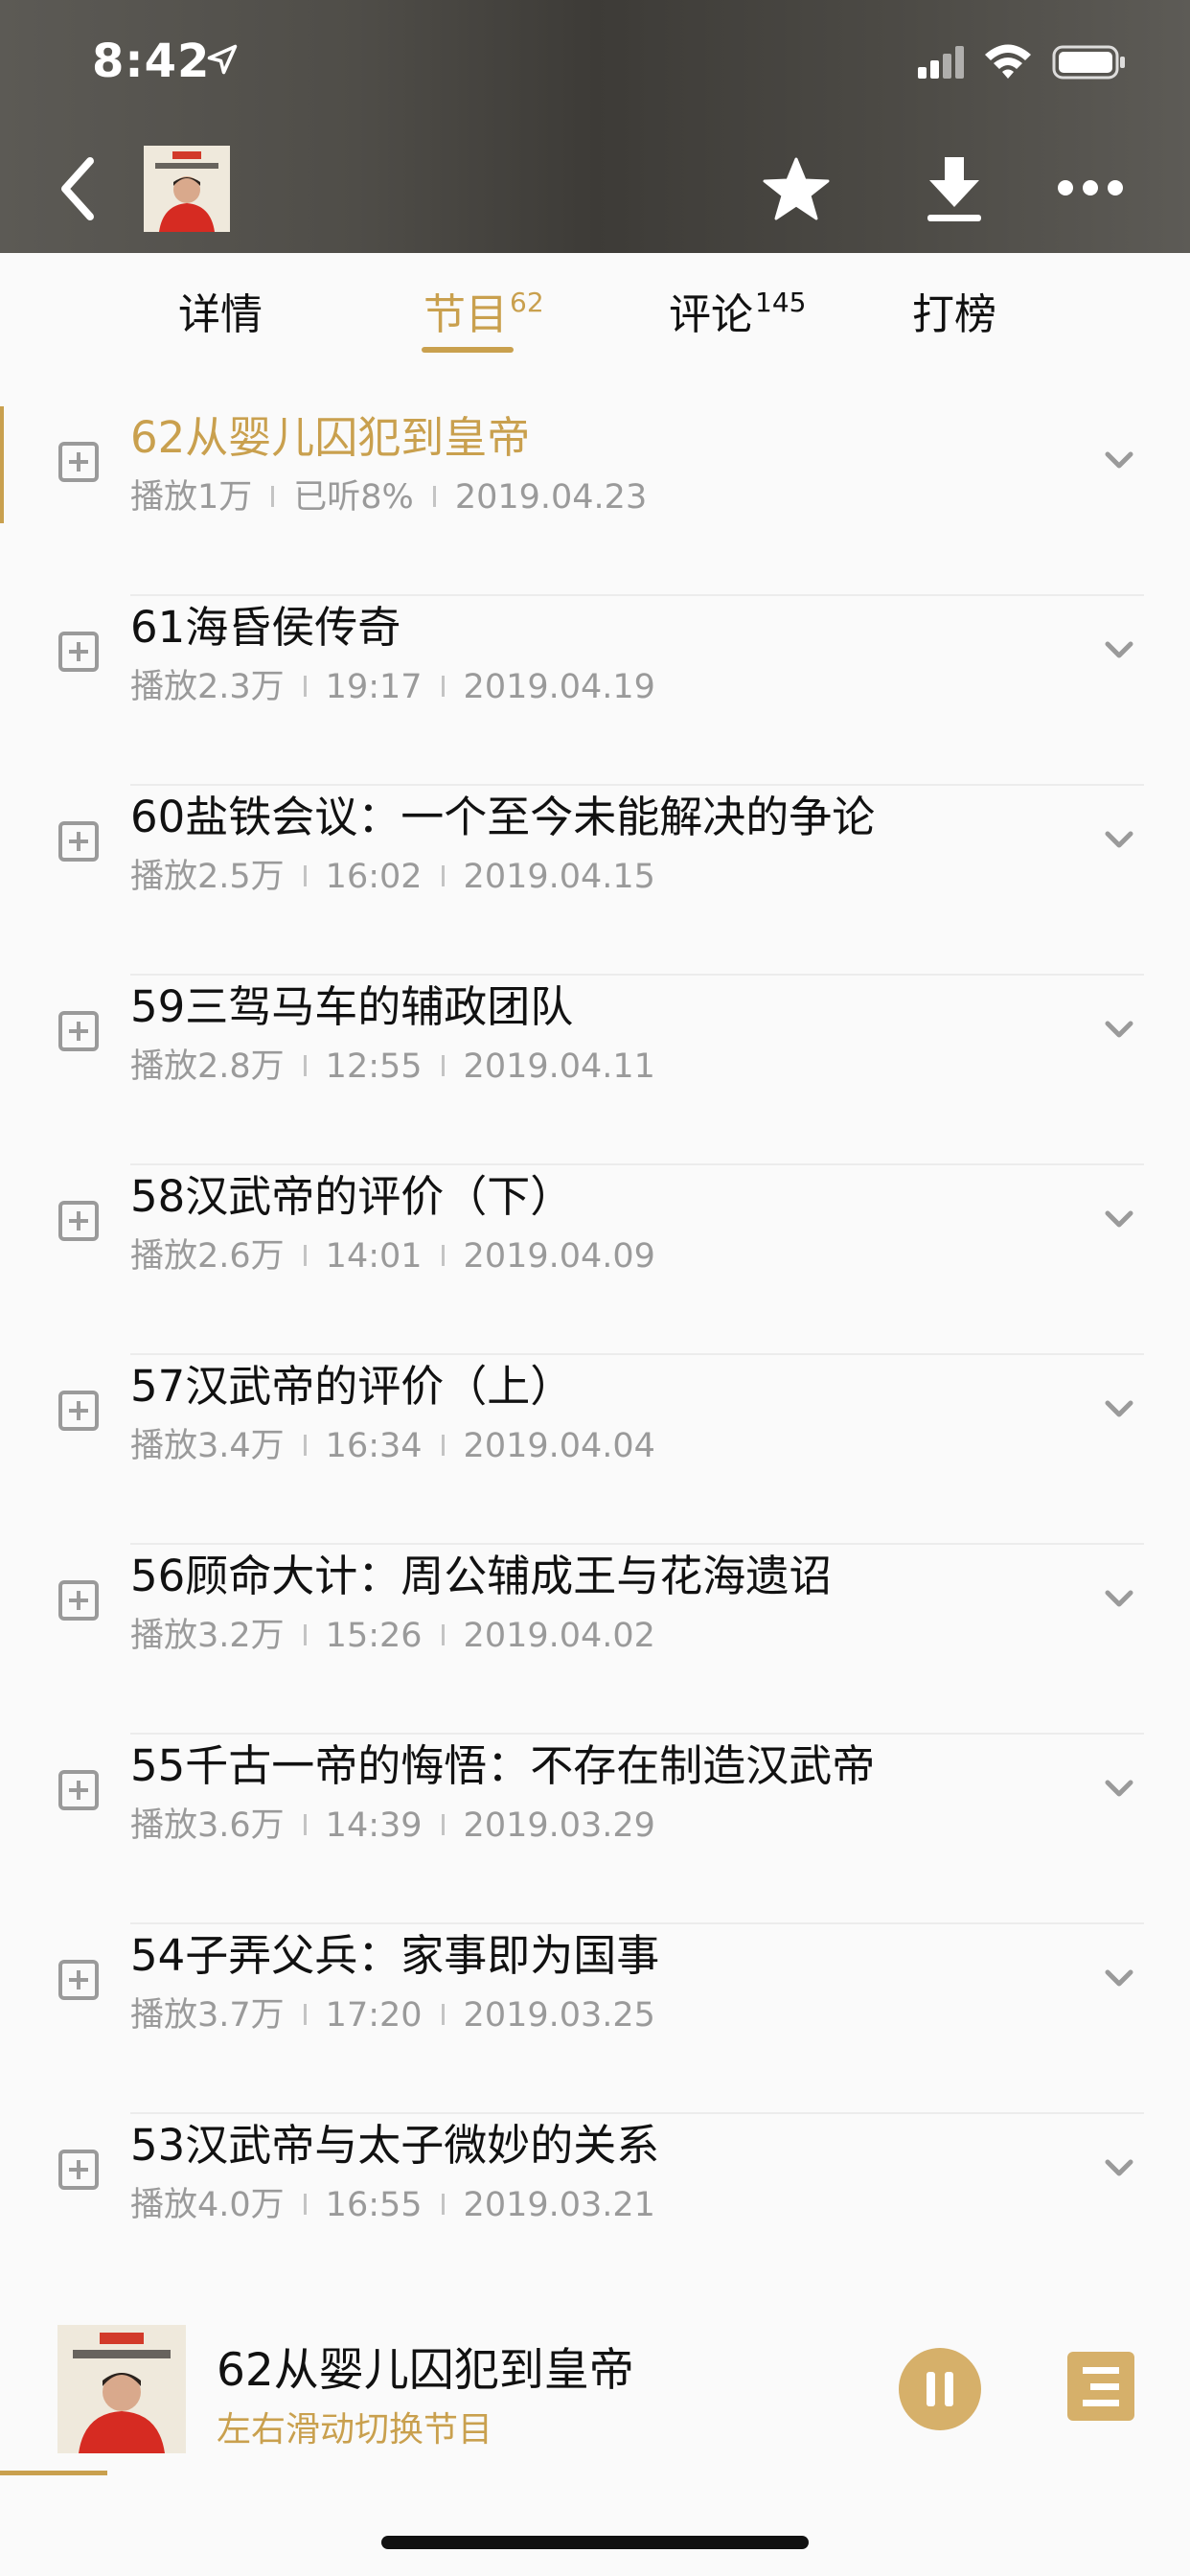  What do you see at coordinates (207, 2015) in the screenshot?
I see `episode-plays: 播放3.7万` at bounding box center [207, 2015].